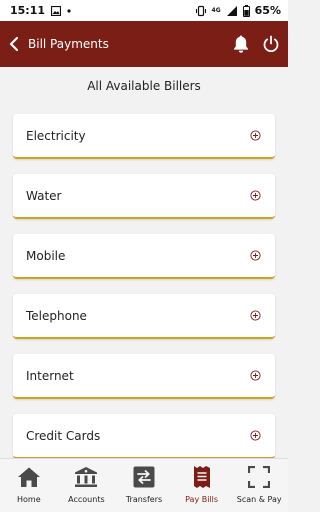 The height and width of the screenshot is (512, 320). I want to click on nav-pay-bills: Pay Bills, so click(202, 485).